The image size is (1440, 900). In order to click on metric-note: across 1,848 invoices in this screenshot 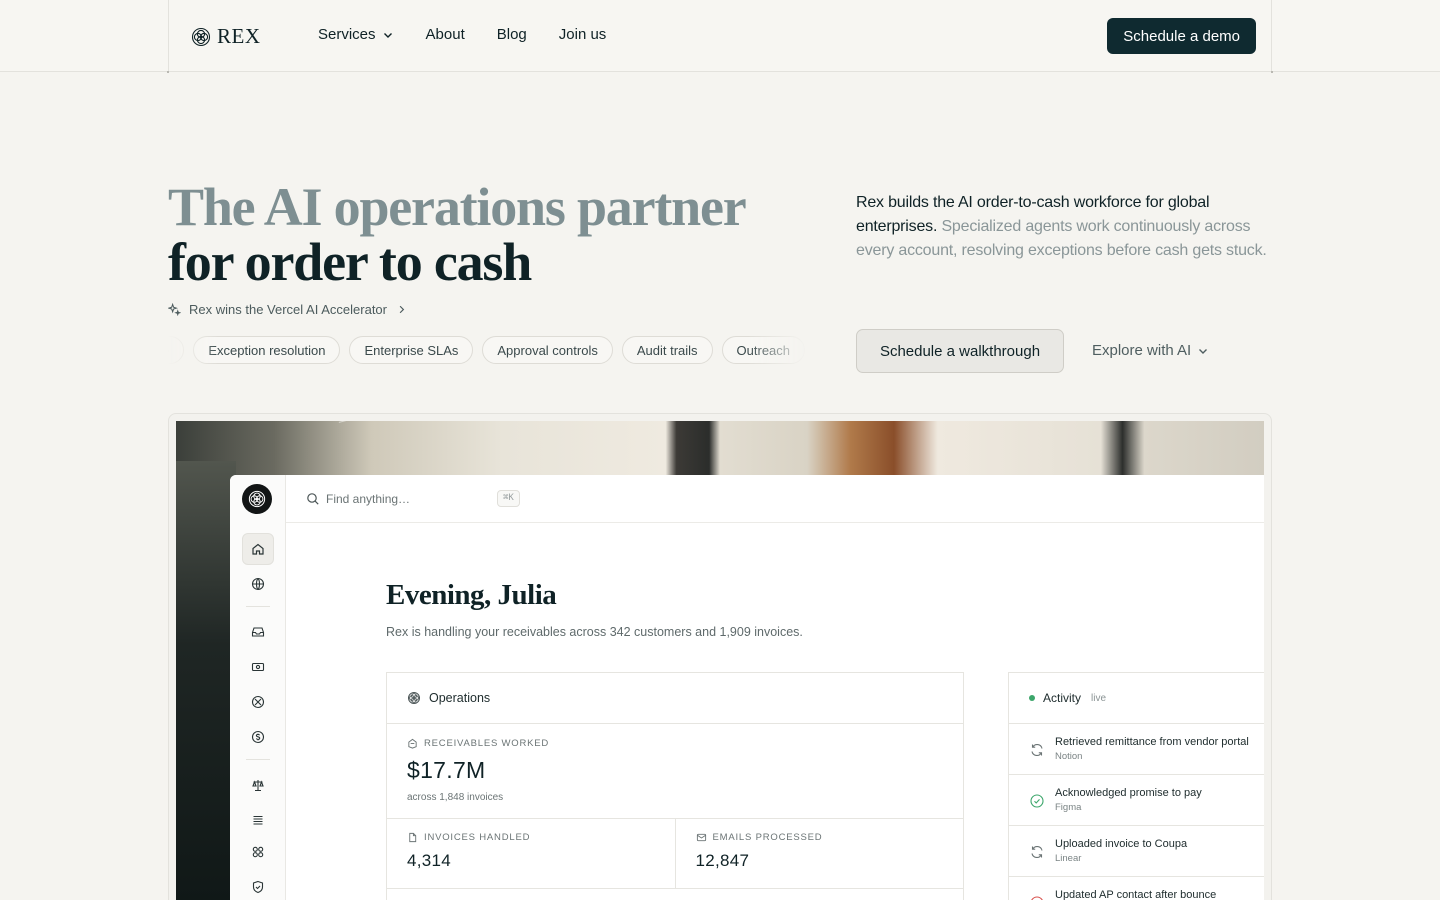, I will do `click(455, 797)`.